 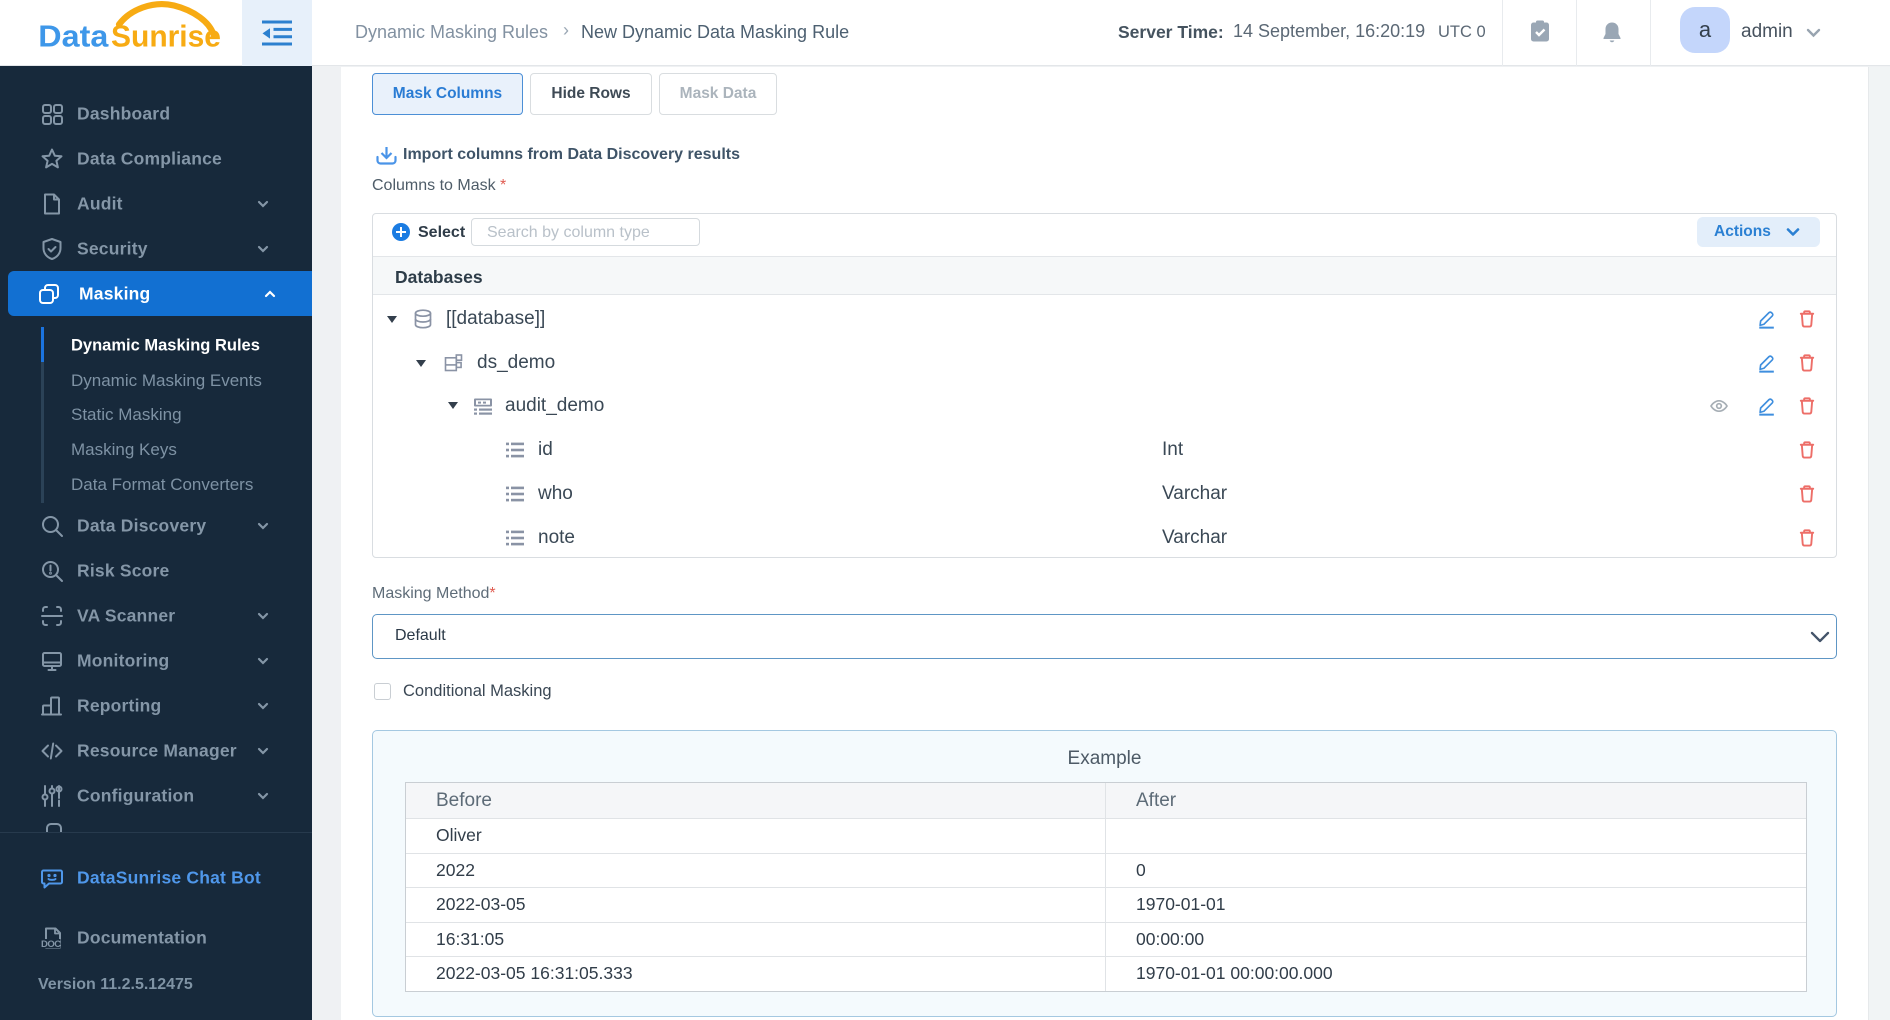 What do you see at coordinates (166, 36) in the screenshot?
I see `svg-text: Sunrise` at bounding box center [166, 36].